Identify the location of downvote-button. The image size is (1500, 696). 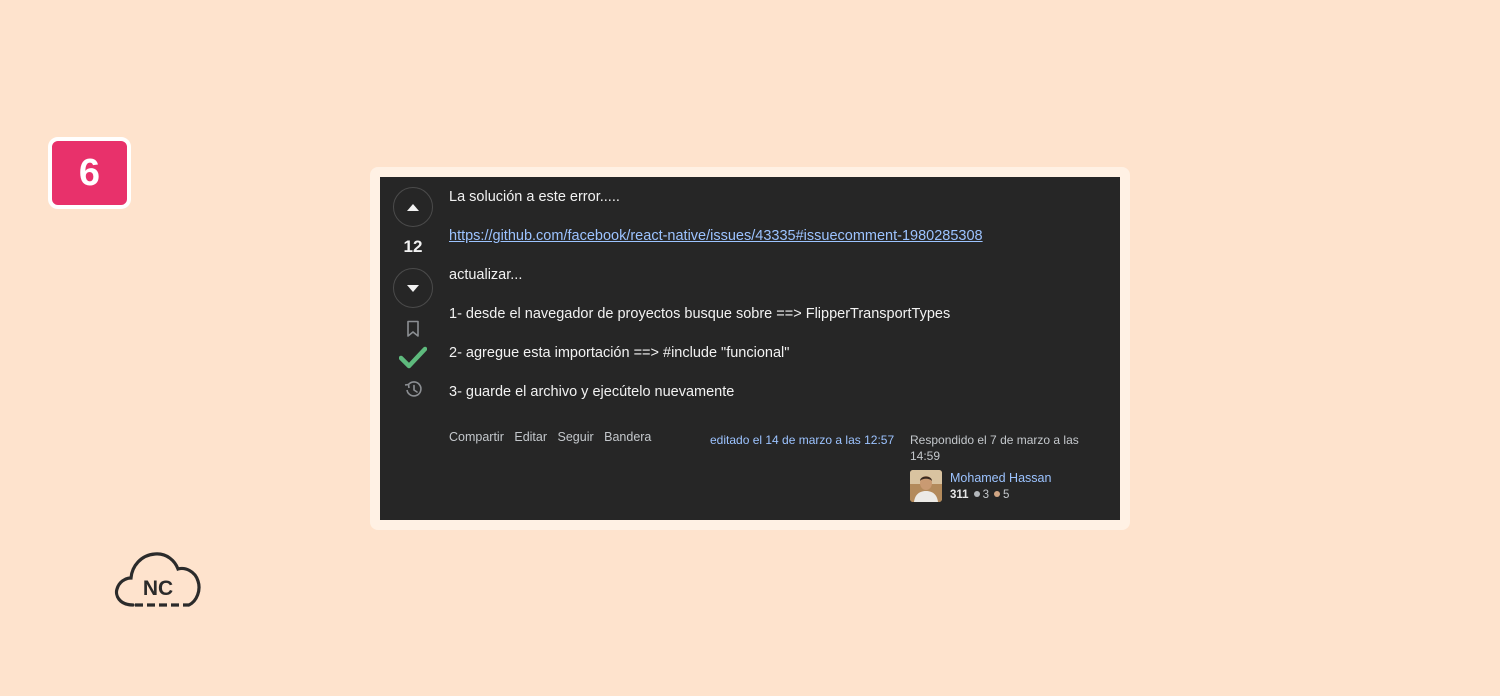
(413, 288).